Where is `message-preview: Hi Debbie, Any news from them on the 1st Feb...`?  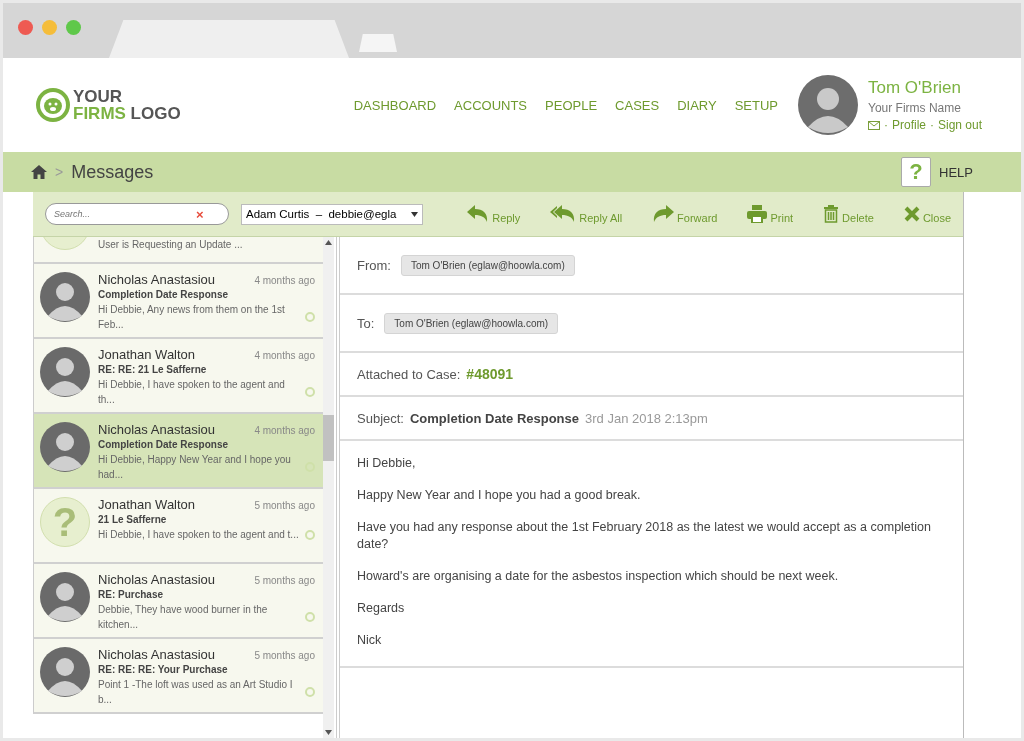 message-preview: Hi Debbie, Any news from them on the 1st Feb... is located at coordinates (192, 317).